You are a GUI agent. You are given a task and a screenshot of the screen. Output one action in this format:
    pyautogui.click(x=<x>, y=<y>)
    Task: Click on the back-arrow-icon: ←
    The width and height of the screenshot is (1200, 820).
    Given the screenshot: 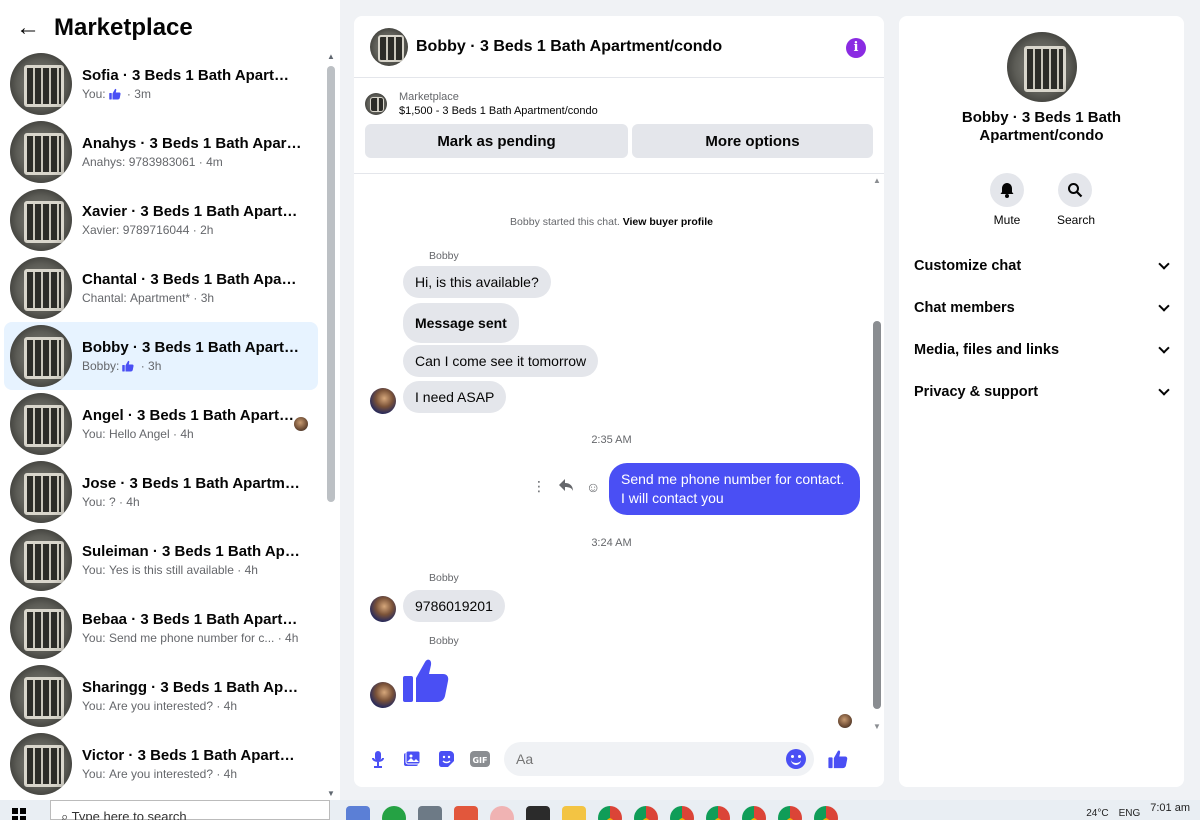 What is the action you would take?
    pyautogui.click(x=28, y=28)
    